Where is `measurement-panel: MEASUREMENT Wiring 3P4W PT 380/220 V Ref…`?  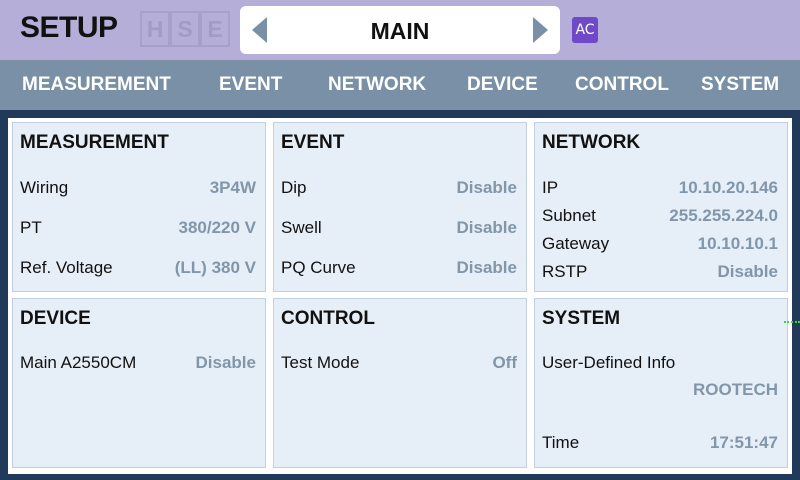 measurement-panel: MEASUREMENT Wiring 3P4W PT 380/220 V Ref… is located at coordinates (139, 207).